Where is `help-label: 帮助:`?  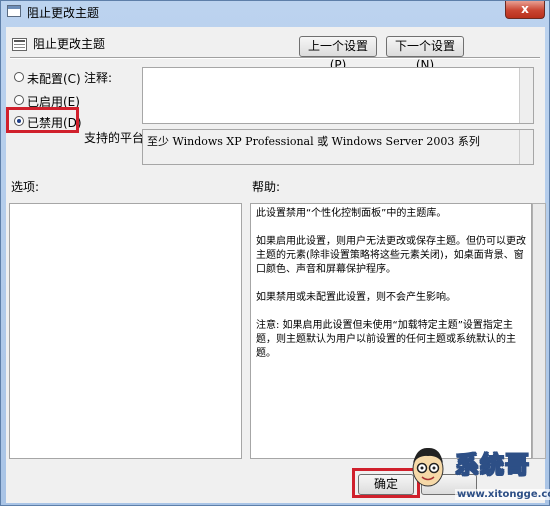 help-label: 帮助: is located at coordinates (266, 187).